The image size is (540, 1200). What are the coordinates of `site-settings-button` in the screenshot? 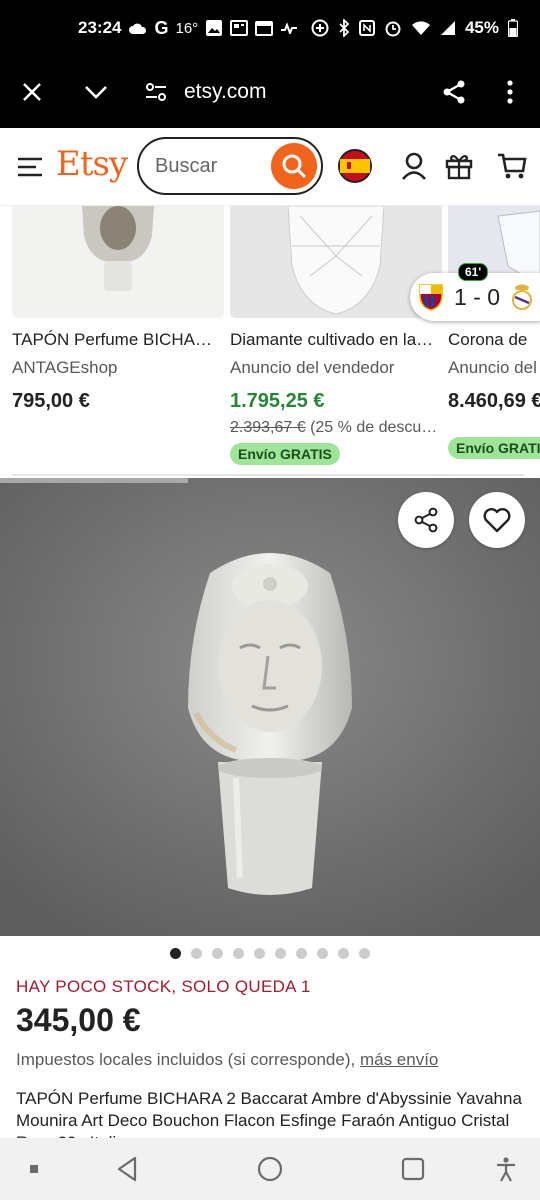 It's located at (156, 92).